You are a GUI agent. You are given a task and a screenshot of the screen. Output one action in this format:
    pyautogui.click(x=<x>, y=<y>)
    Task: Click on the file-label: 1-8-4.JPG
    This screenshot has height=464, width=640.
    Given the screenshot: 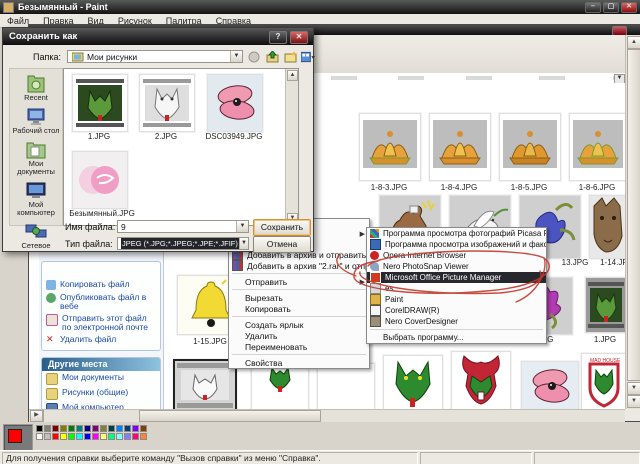 What is the action you would take?
    pyautogui.click(x=459, y=187)
    